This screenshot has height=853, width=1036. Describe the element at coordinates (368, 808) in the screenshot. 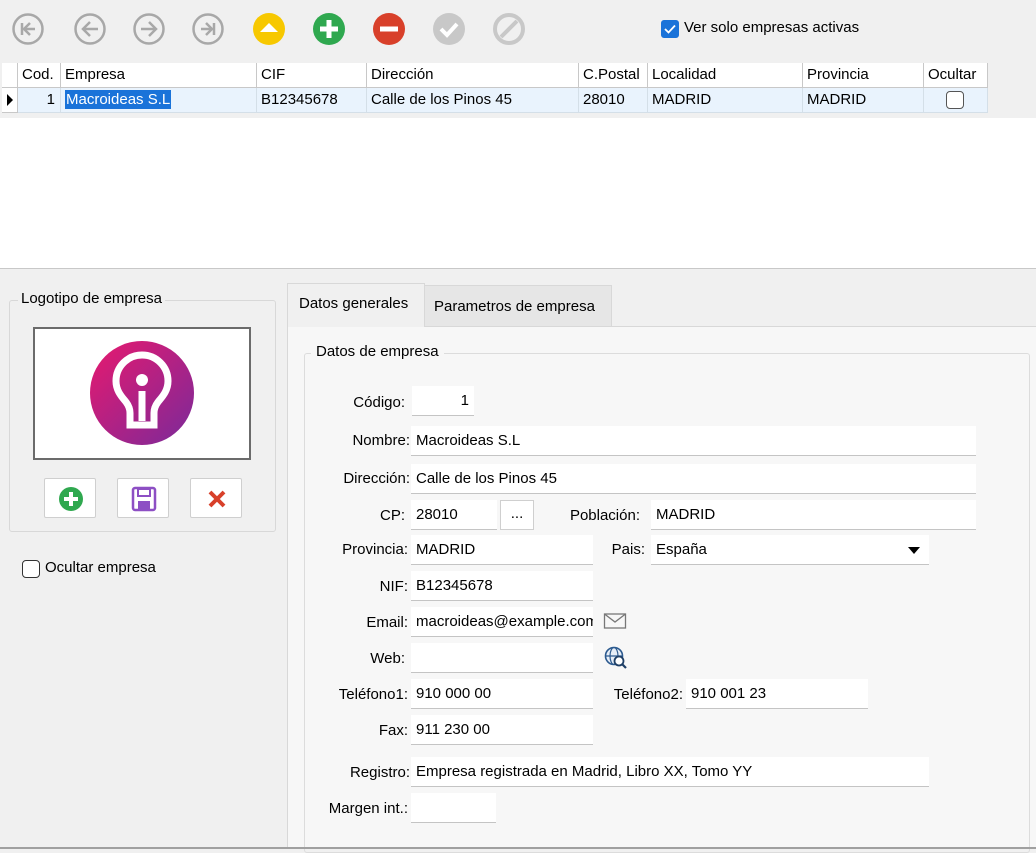

I see `margen-label: Margen int.:` at that location.